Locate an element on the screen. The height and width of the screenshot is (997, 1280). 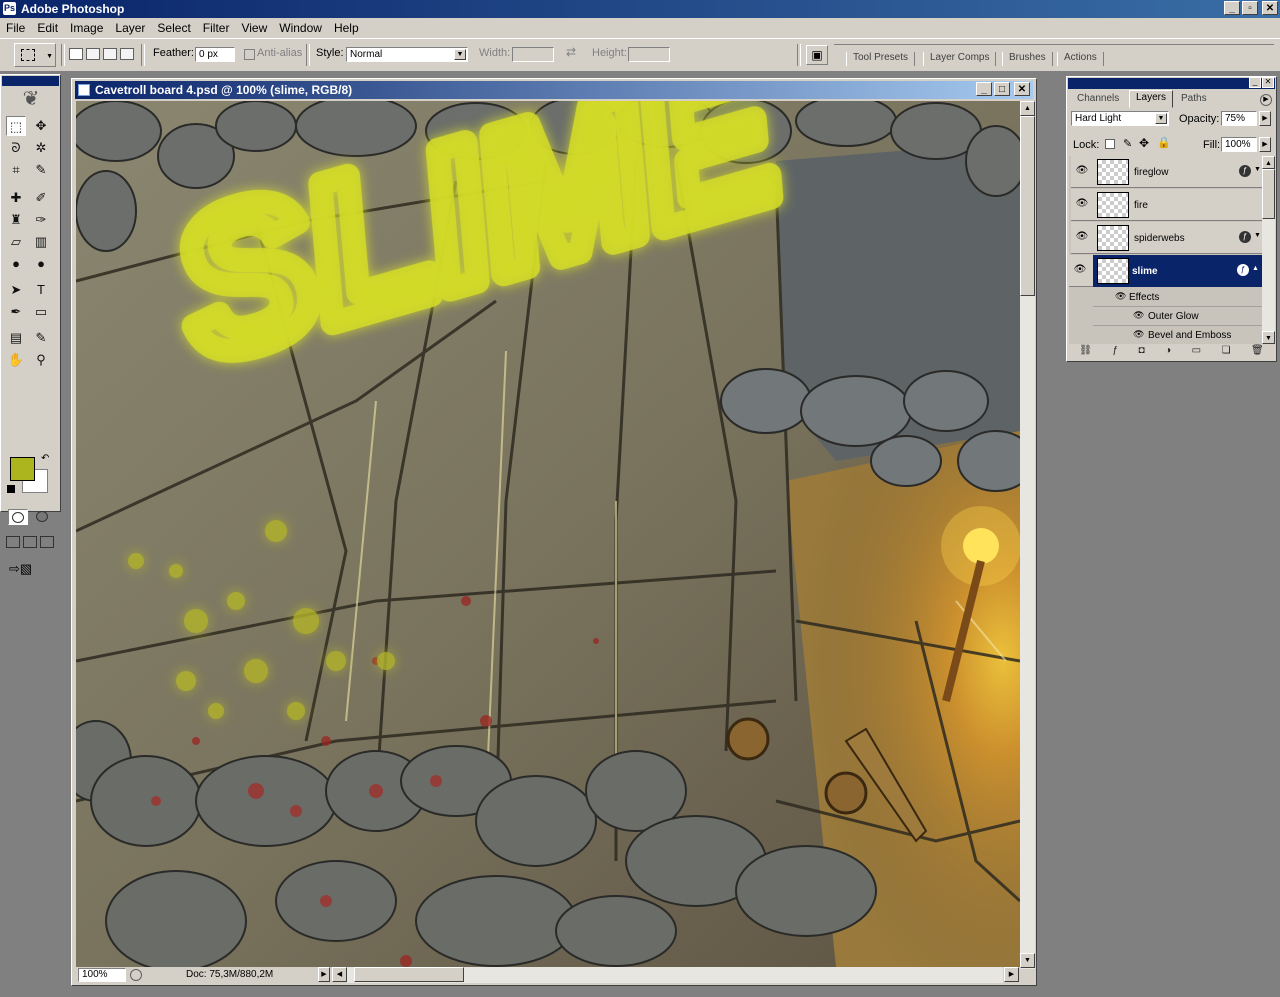
chevron-up-icon: ▲ is located at coordinates (1255, 268).